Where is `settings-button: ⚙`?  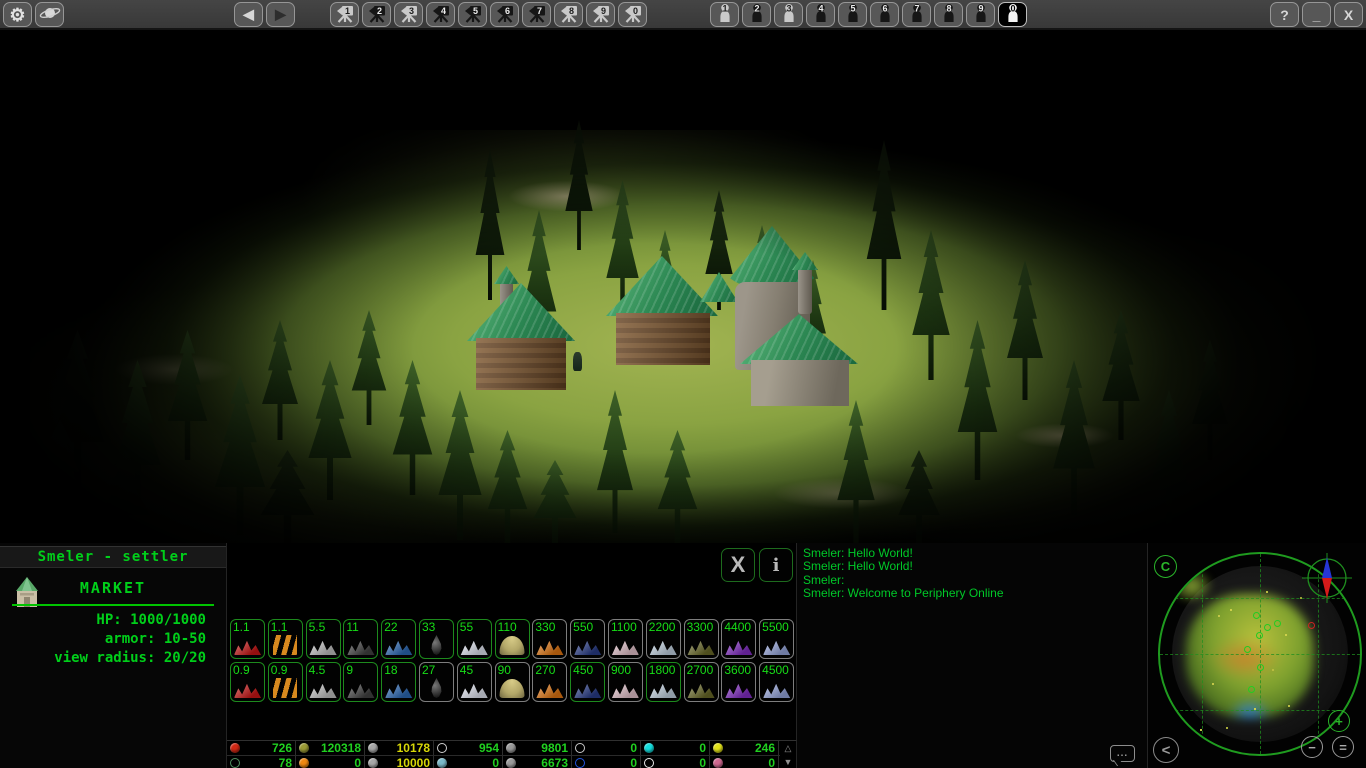
settings-button: ⚙ is located at coordinates (17, 14).